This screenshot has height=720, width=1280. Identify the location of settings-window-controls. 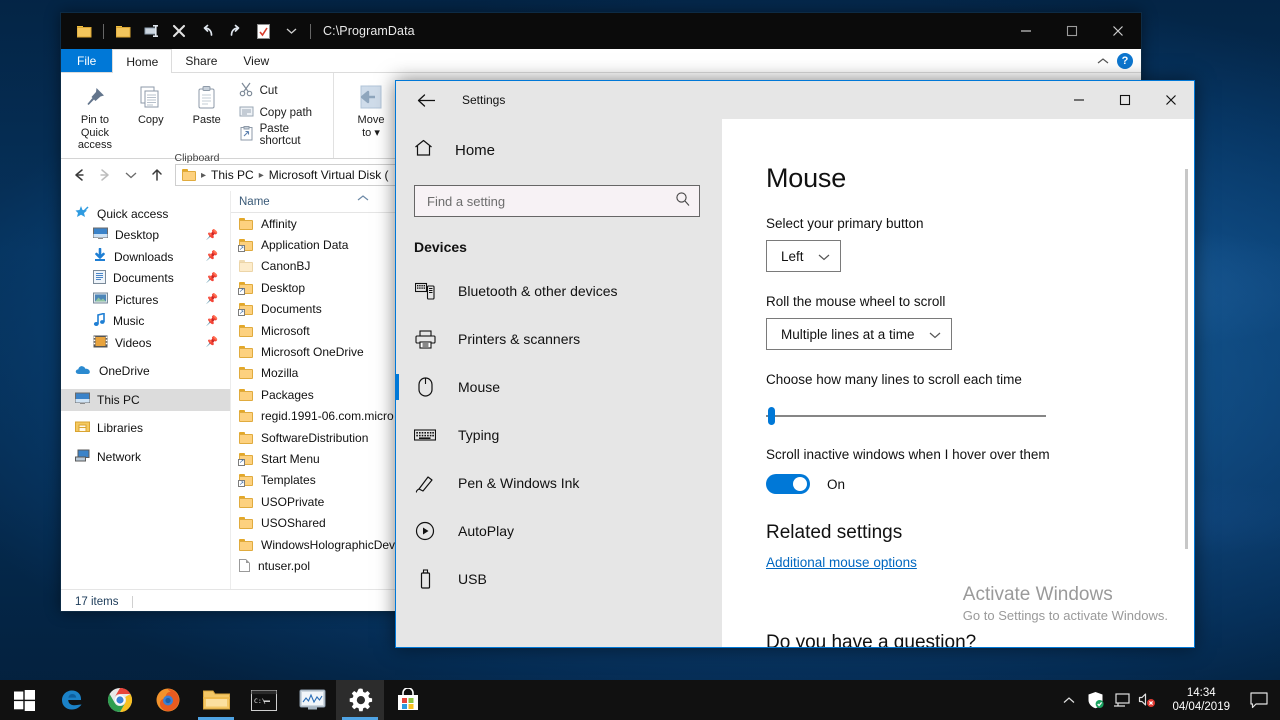
(1125, 100).